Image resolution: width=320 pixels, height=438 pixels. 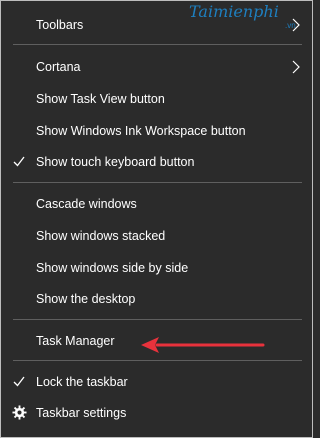 I want to click on menu-item-label: Show windows side by side, so click(x=112, y=268).